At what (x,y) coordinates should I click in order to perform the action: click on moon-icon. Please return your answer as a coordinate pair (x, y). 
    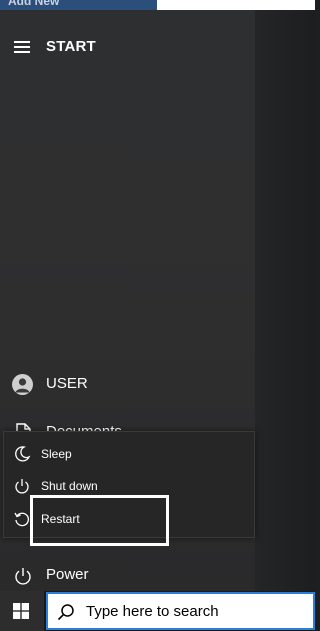
    Looking at the image, I should click on (23, 454).